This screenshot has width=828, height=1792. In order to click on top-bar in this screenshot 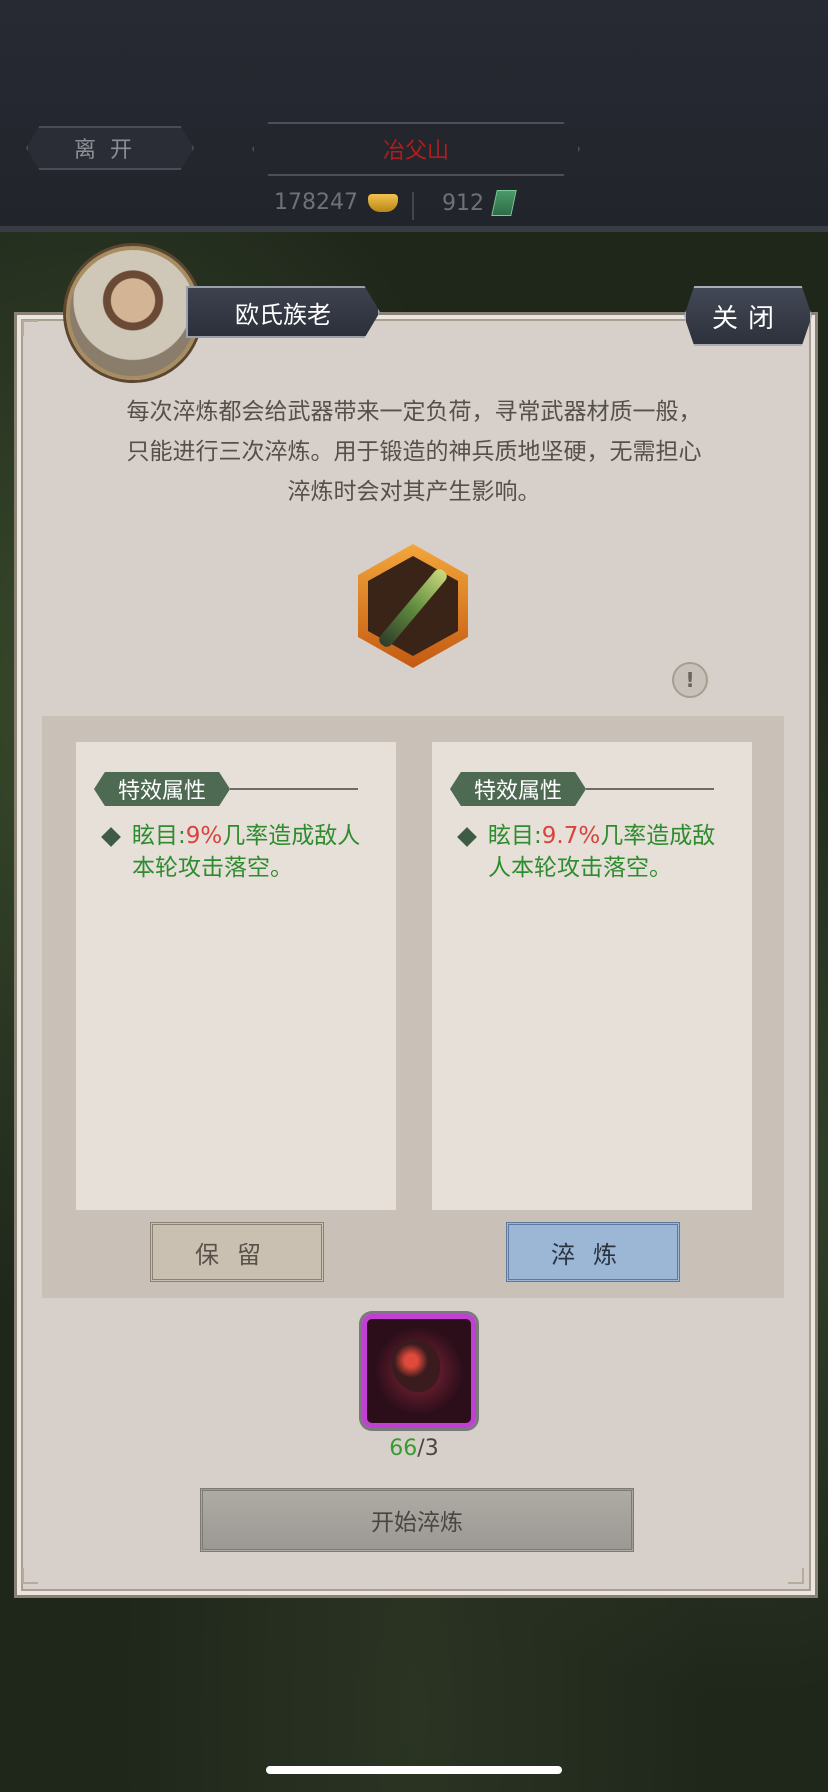, I will do `click(414, 116)`.